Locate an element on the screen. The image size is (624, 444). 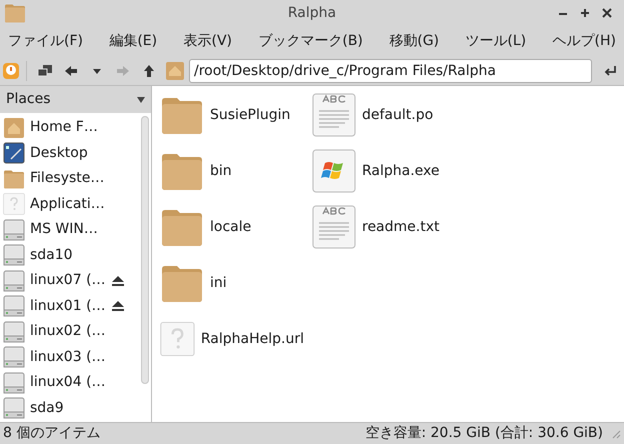
free-space: 空き容量: 20.5 GiB (合計: 30.6 GiB) is located at coordinates (484, 433).